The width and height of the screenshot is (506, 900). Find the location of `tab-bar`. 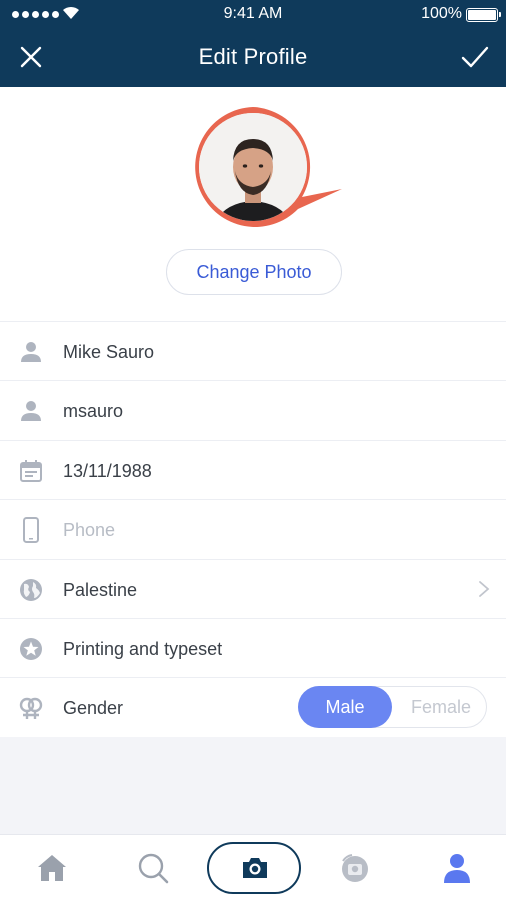

tab-bar is located at coordinates (253, 867).